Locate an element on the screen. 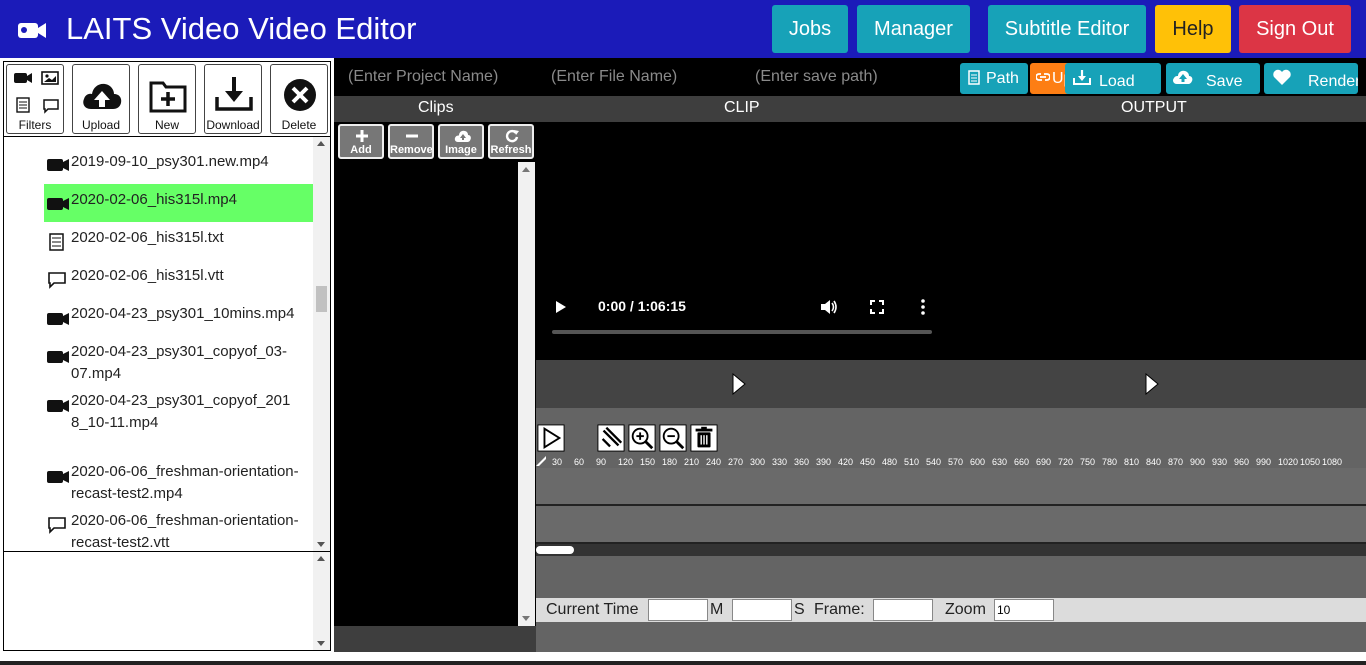  ruler-tick-label: 210 is located at coordinates (692, 462).